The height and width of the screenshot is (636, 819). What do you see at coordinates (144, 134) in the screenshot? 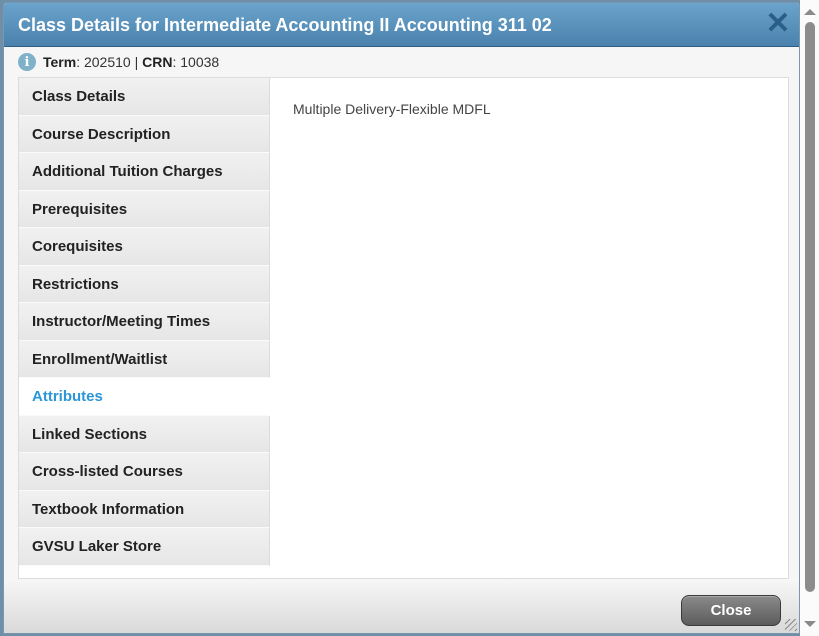
I see `tab-course-description: Course Description` at bounding box center [144, 134].